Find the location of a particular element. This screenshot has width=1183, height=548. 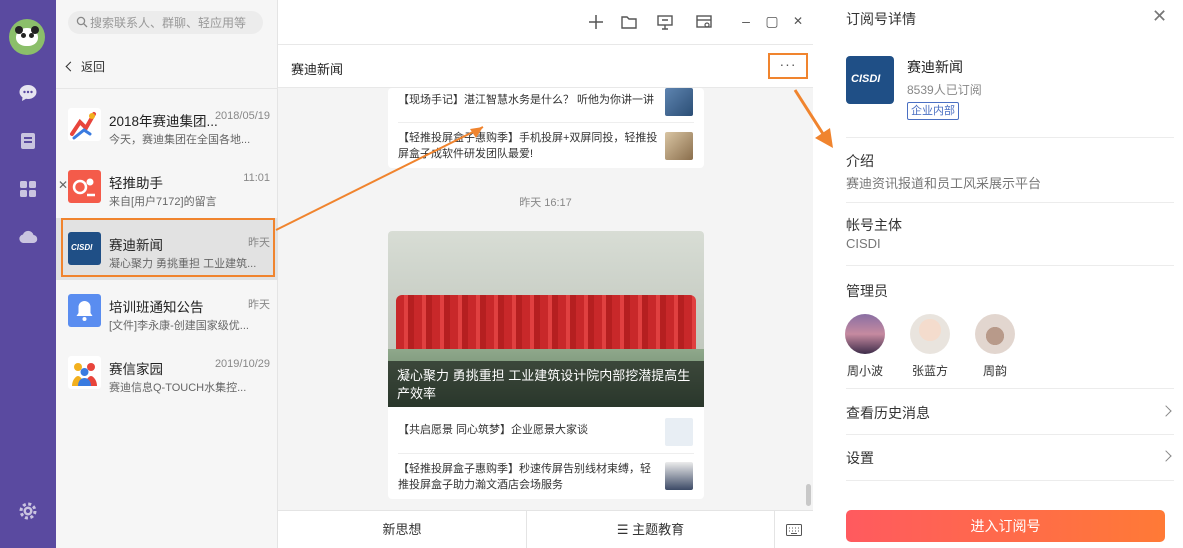

cisdi-logo: CISDI is located at coordinates (870, 80).